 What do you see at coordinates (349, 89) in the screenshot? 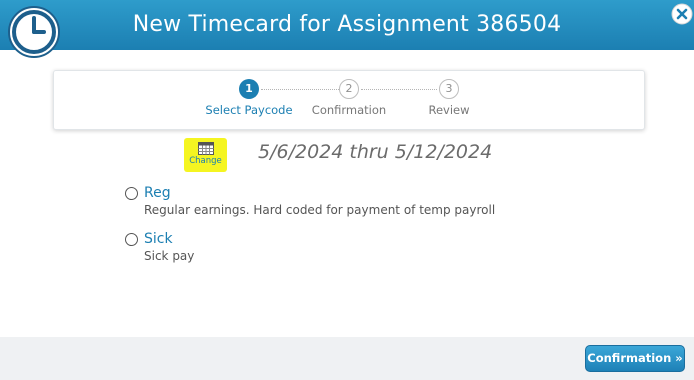
I see `step-number: 2` at bounding box center [349, 89].